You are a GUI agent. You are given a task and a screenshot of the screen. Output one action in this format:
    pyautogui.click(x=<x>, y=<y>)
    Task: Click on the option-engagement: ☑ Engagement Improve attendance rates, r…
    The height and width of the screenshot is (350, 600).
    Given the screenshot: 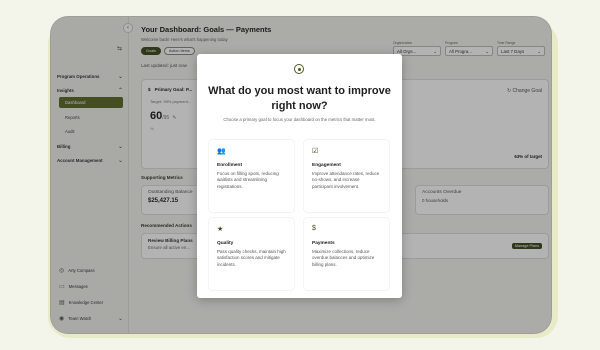 What is the action you would take?
    pyautogui.click(x=346, y=176)
    